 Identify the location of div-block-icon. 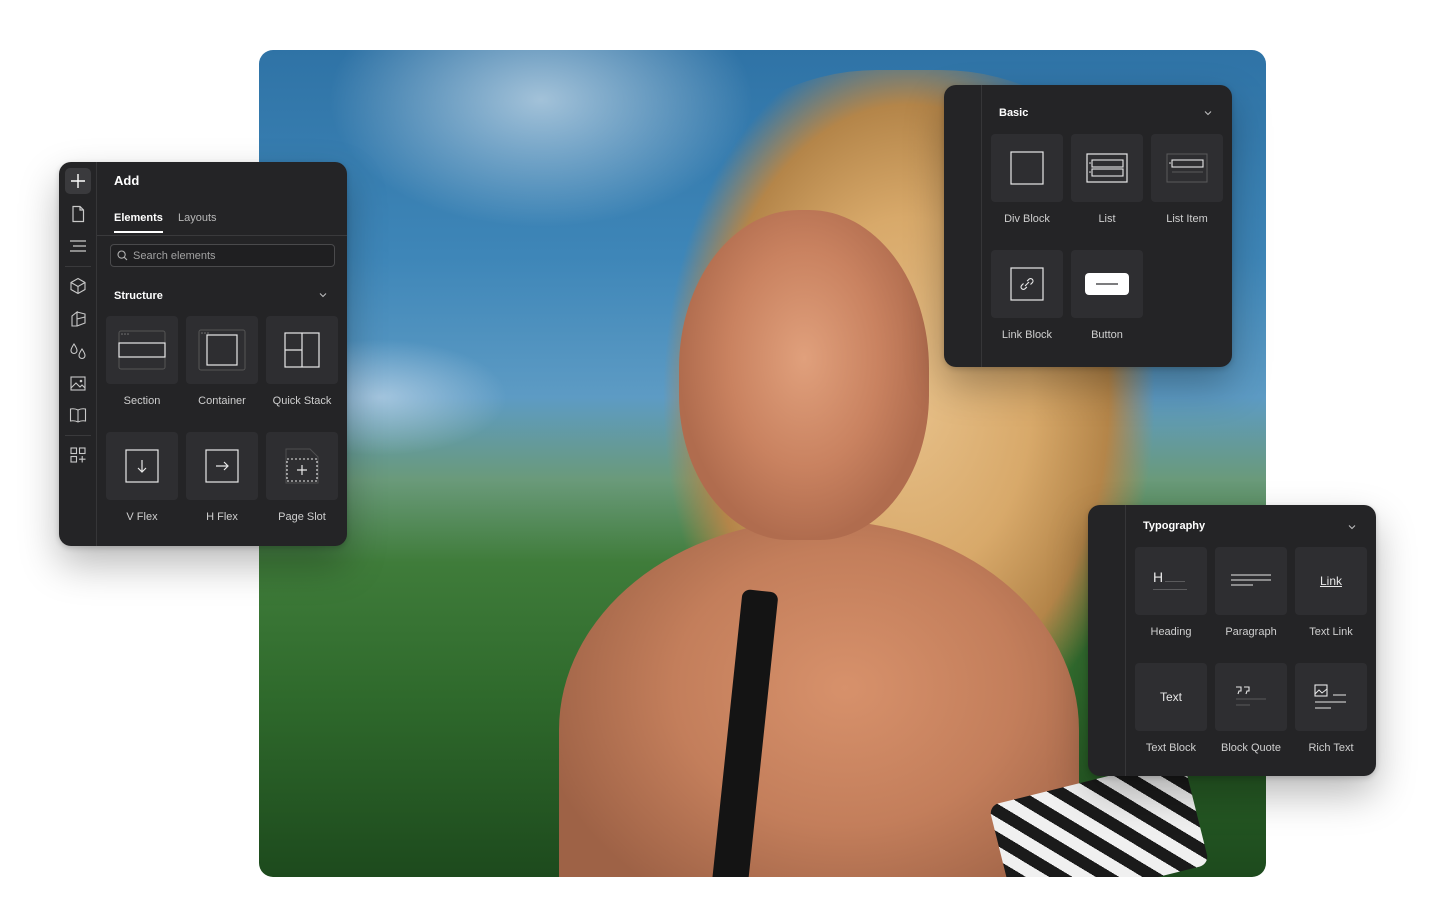
(1027, 168).